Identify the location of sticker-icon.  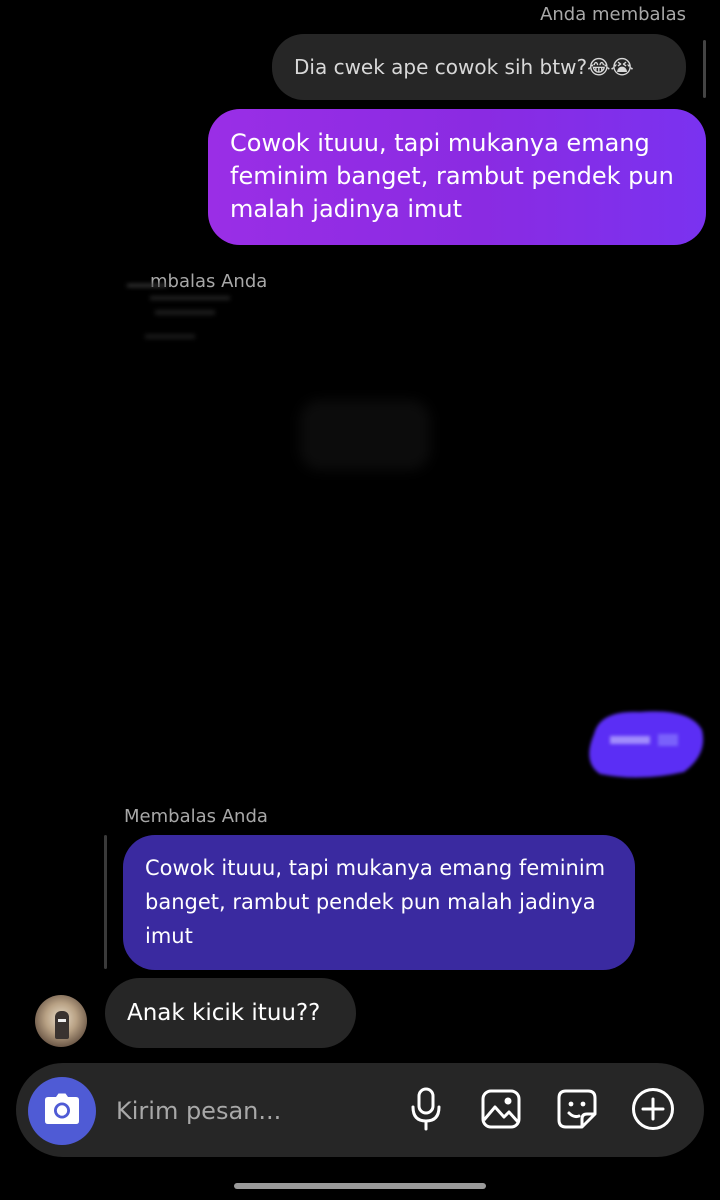
(577, 1111).